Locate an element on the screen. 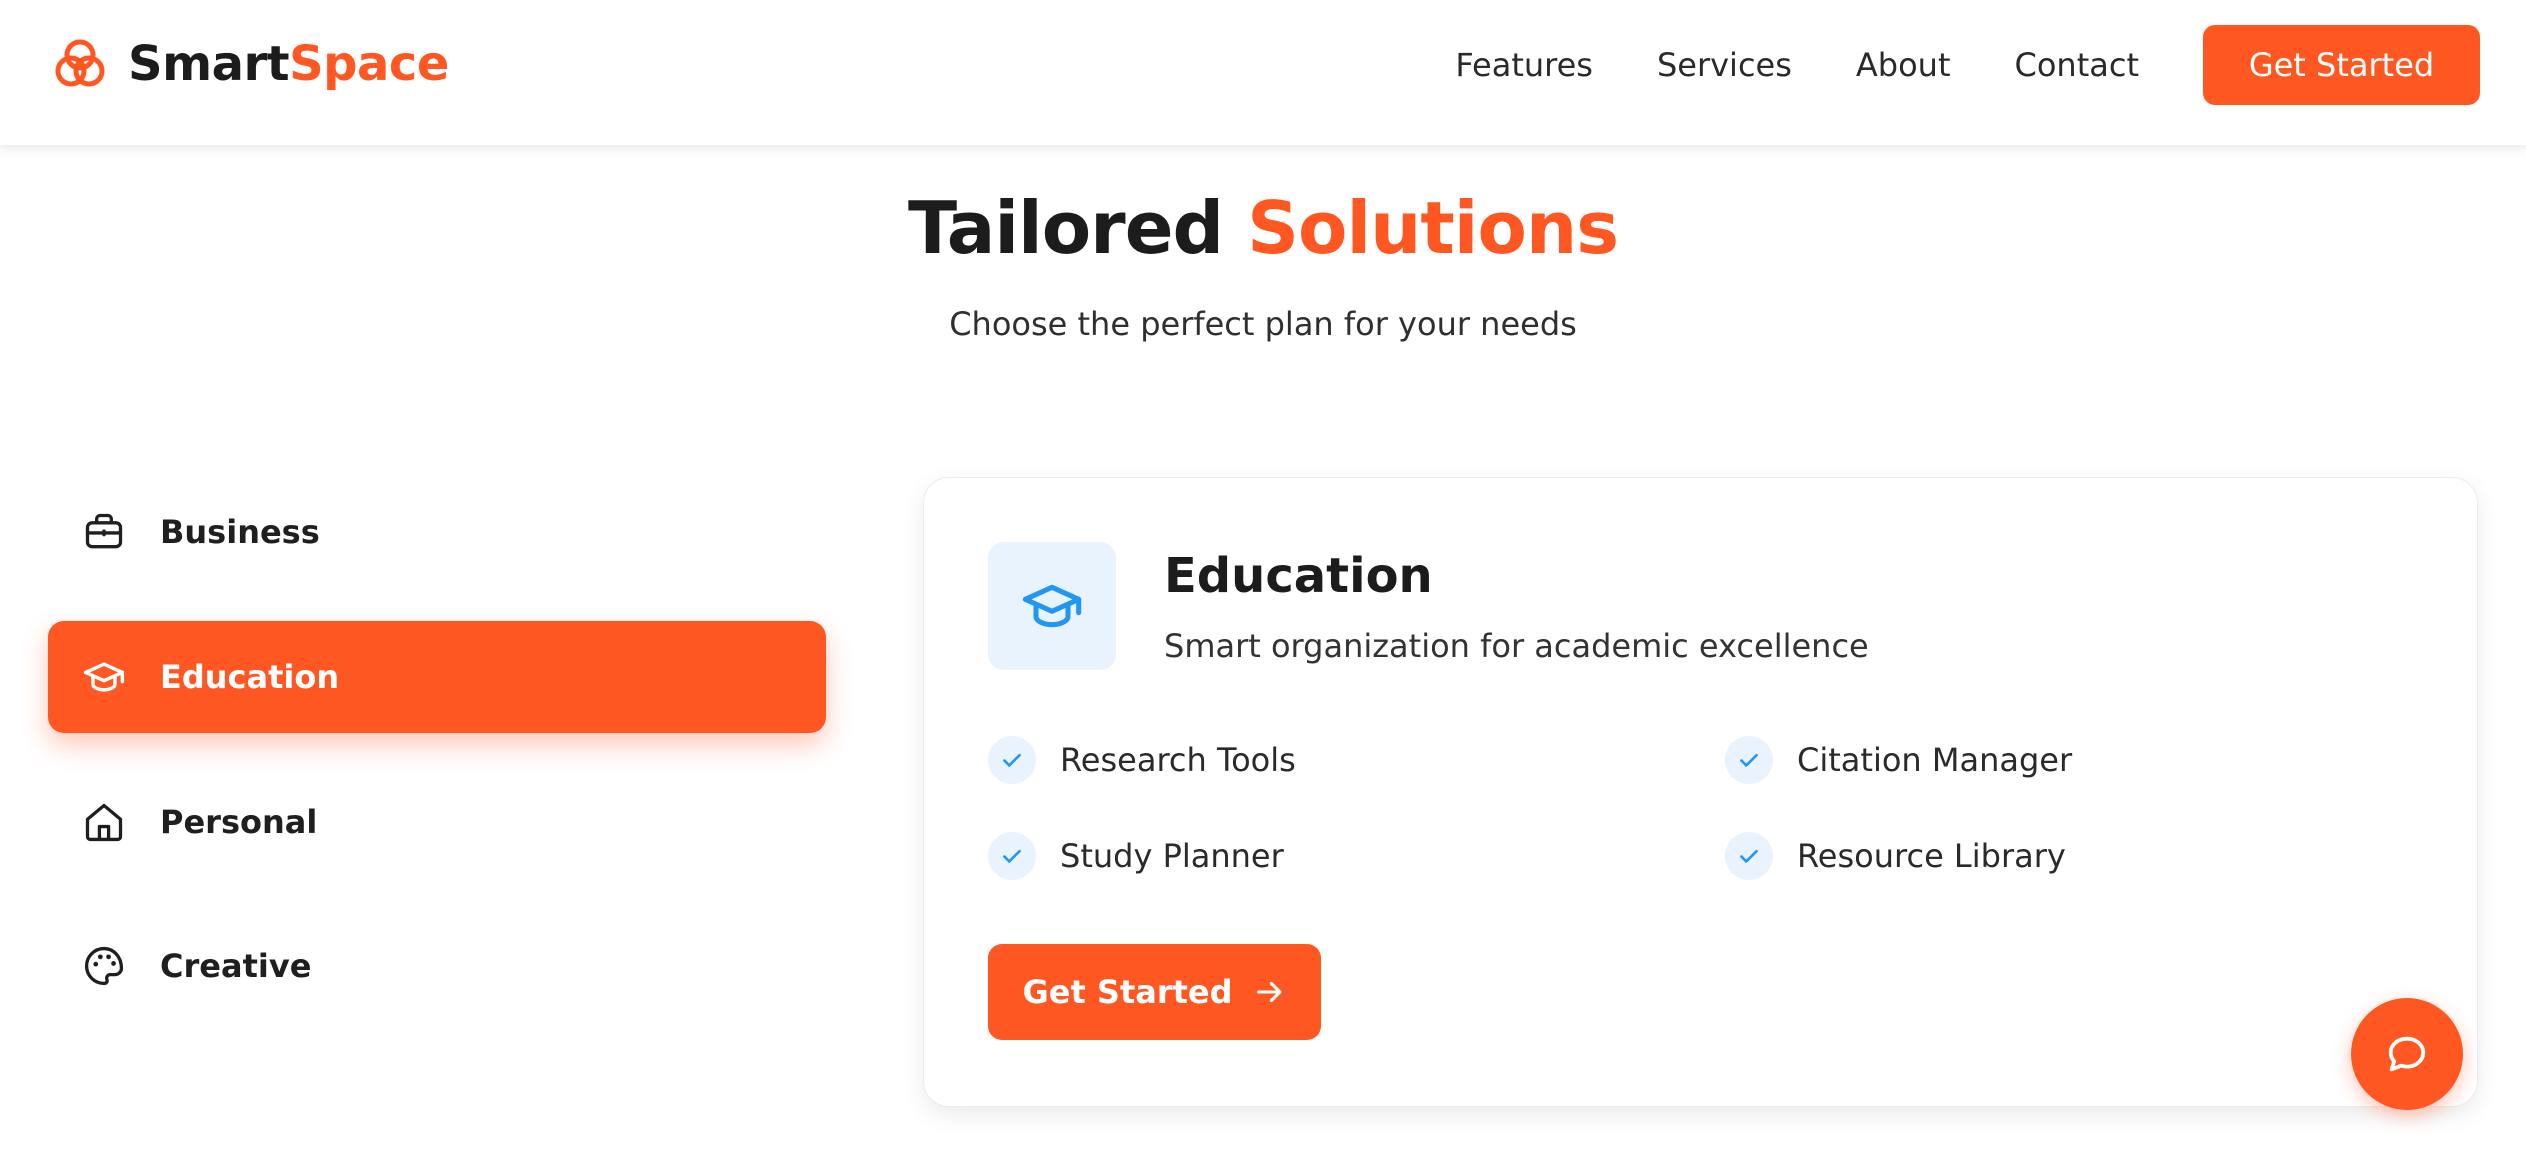 This screenshot has height=1164, width=2526. plan-icon-box is located at coordinates (1052, 606).